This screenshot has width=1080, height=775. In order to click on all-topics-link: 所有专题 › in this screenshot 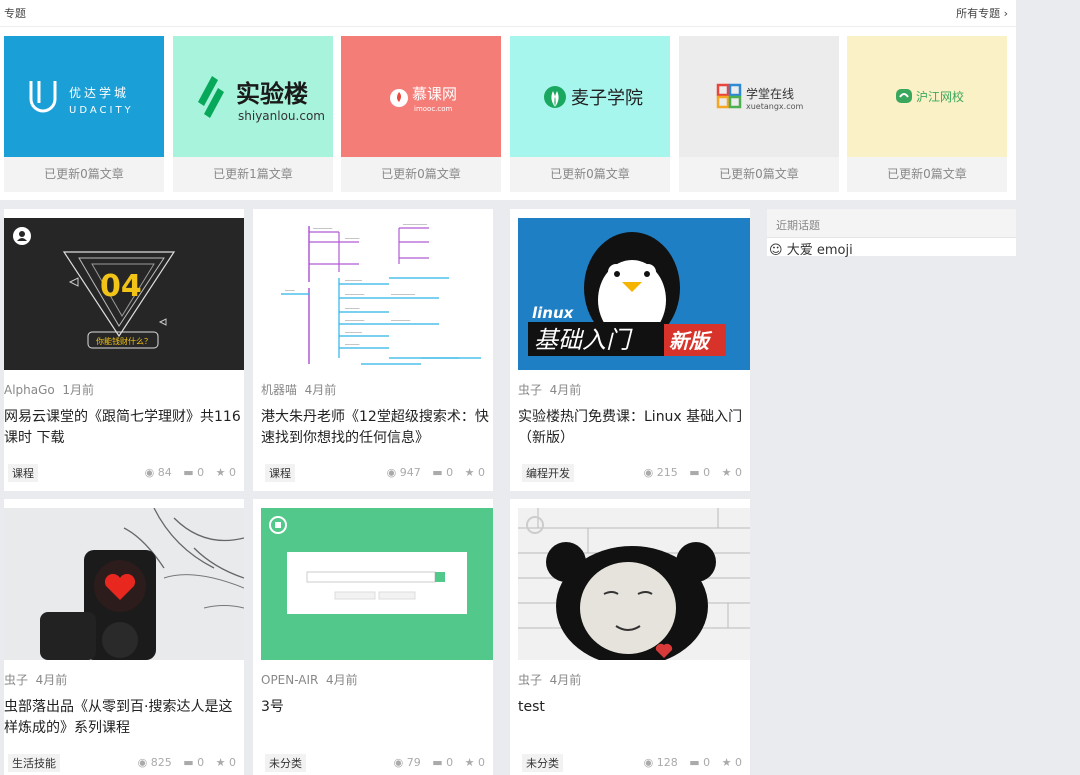, I will do `click(982, 13)`.